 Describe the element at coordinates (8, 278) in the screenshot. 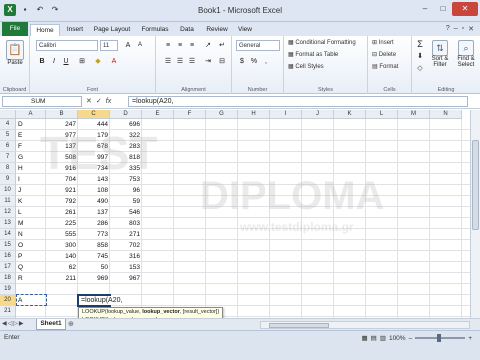

I see `row-header-18: 18` at that location.